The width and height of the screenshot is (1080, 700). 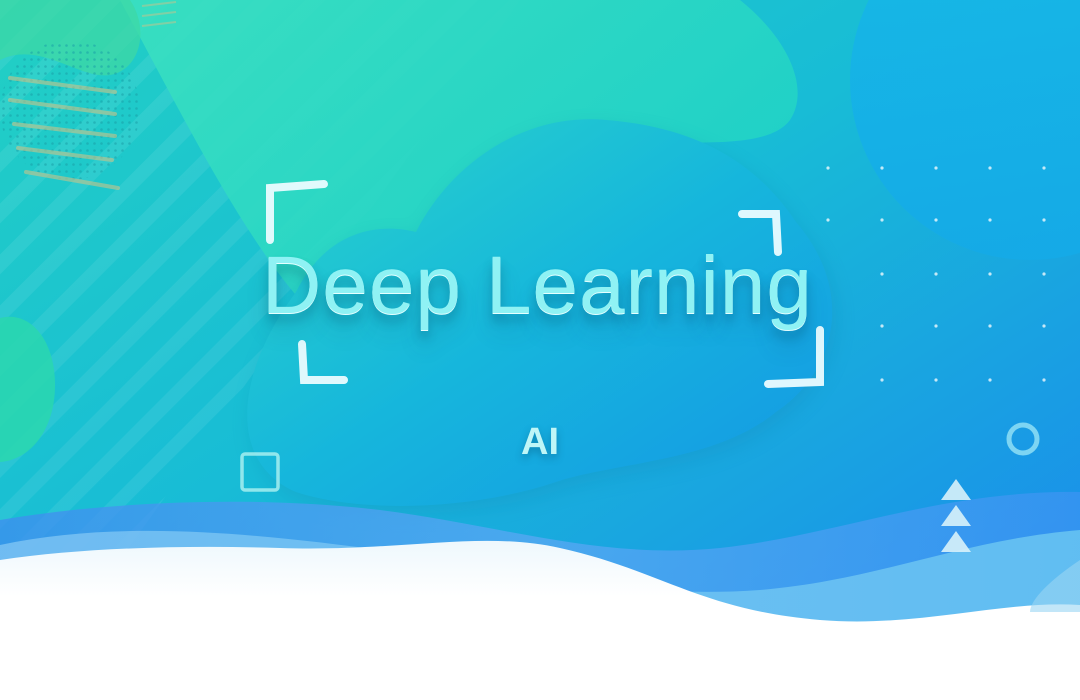 I want to click on subtitle-label: AI, so click(x=540, y=442).